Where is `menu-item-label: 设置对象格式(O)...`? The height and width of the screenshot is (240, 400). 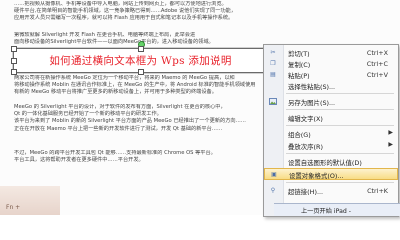 menu-item-label: 设置对象格式(O)... is located at coordinates (316, 175).